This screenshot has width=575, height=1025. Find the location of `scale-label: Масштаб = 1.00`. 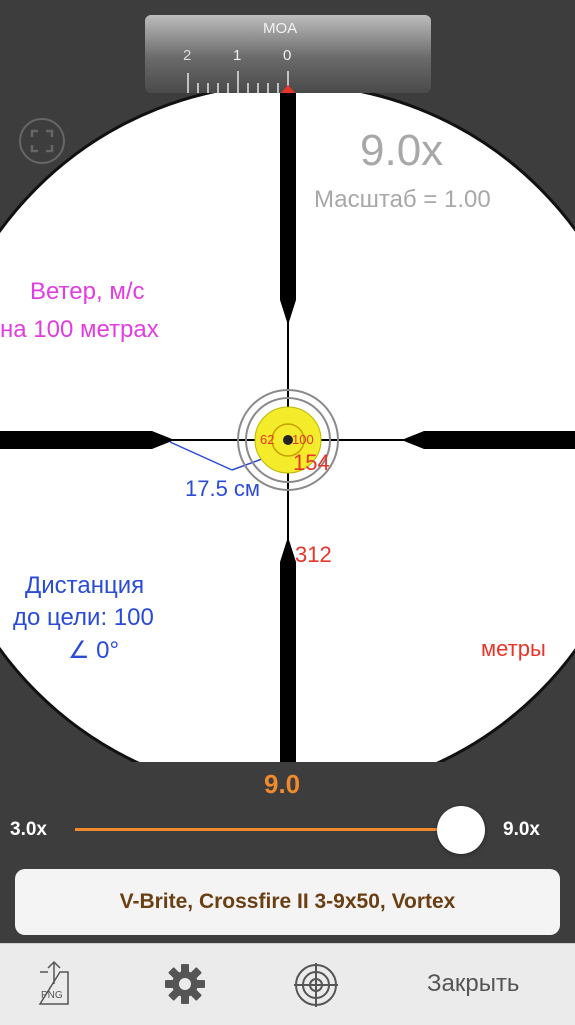

scale-label: Масштаб = 1.00 is located at coordinates (402, 199).